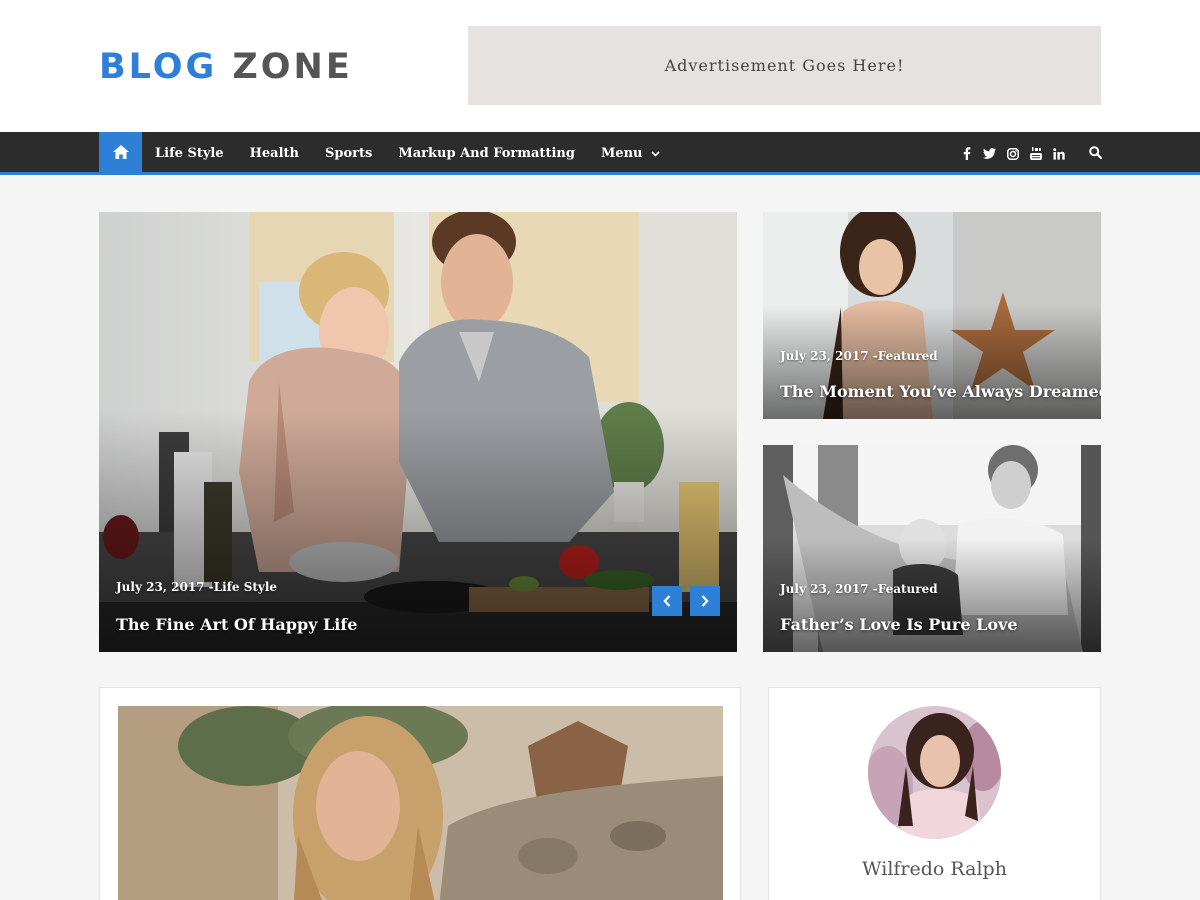 The height and width of the screenshot is (900, 1200). I want to click on home-icon, so click(120, 153).